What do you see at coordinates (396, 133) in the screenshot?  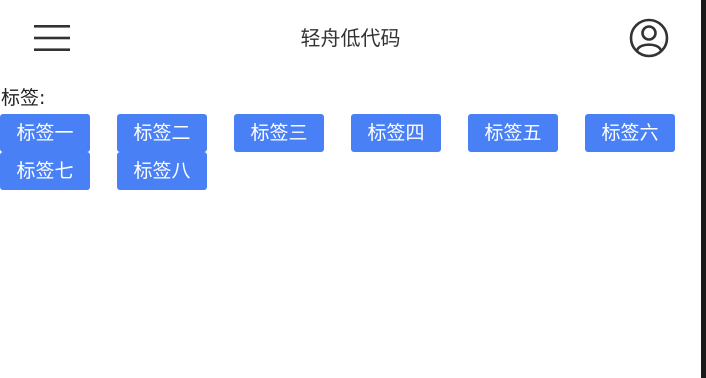 I see `tag-button: 标签四` at bounding box center [396, 133].